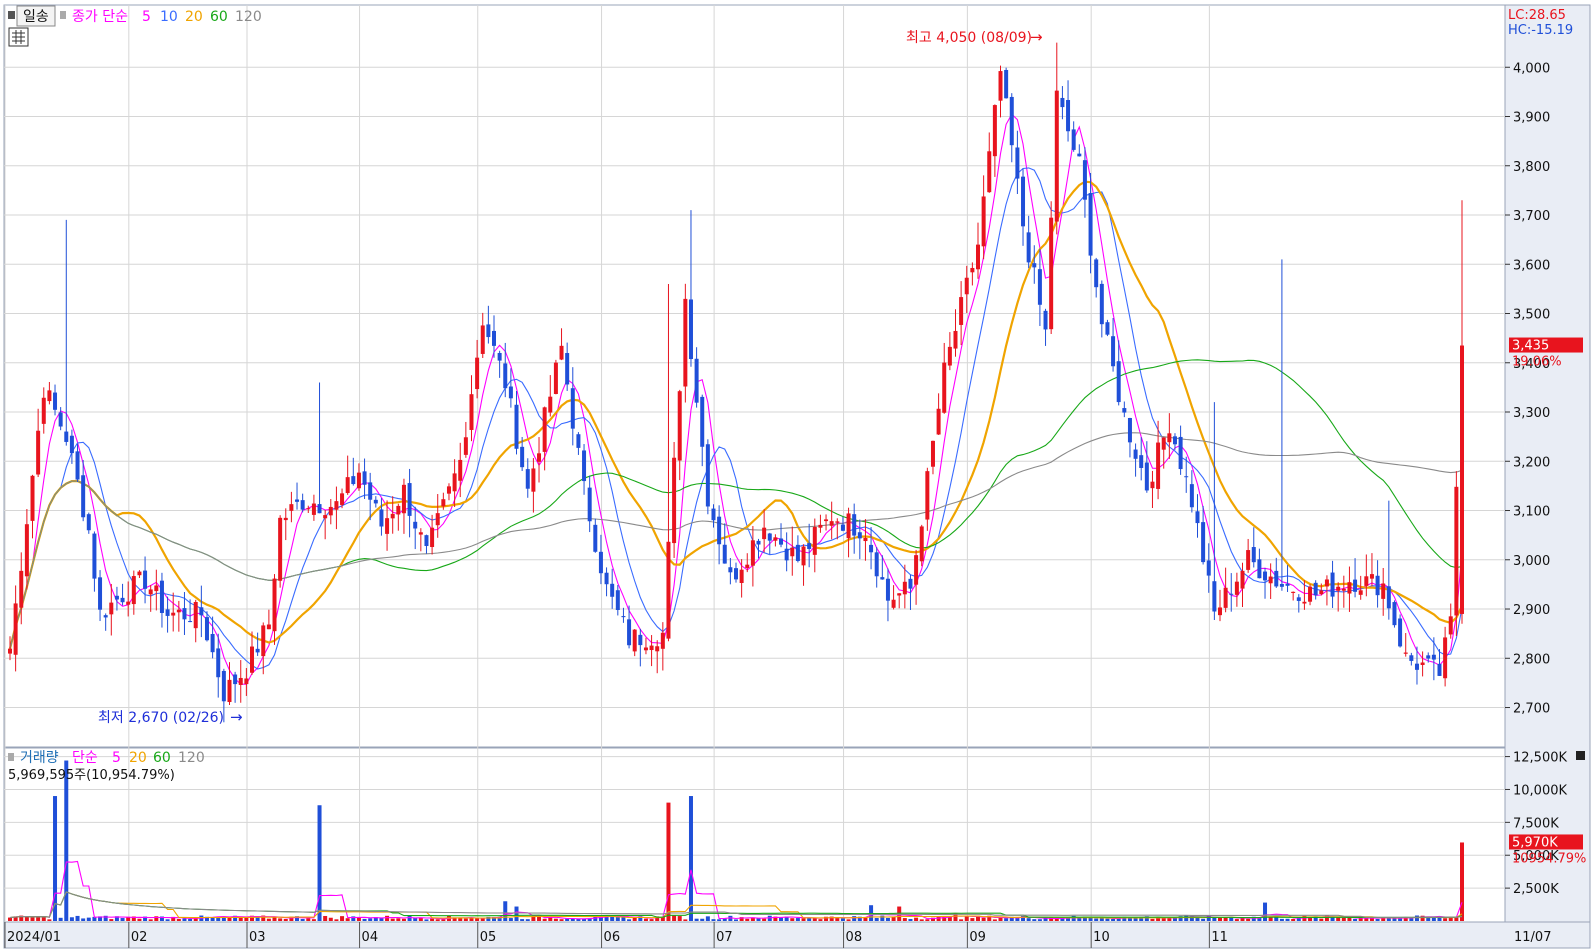 Image resolution: width=1592 pixels, height=950 pixels. What do you see at coordinates (139, 937) in the screenshot?
I see `x-tick-label: 02` at bounding box center [139, 937].